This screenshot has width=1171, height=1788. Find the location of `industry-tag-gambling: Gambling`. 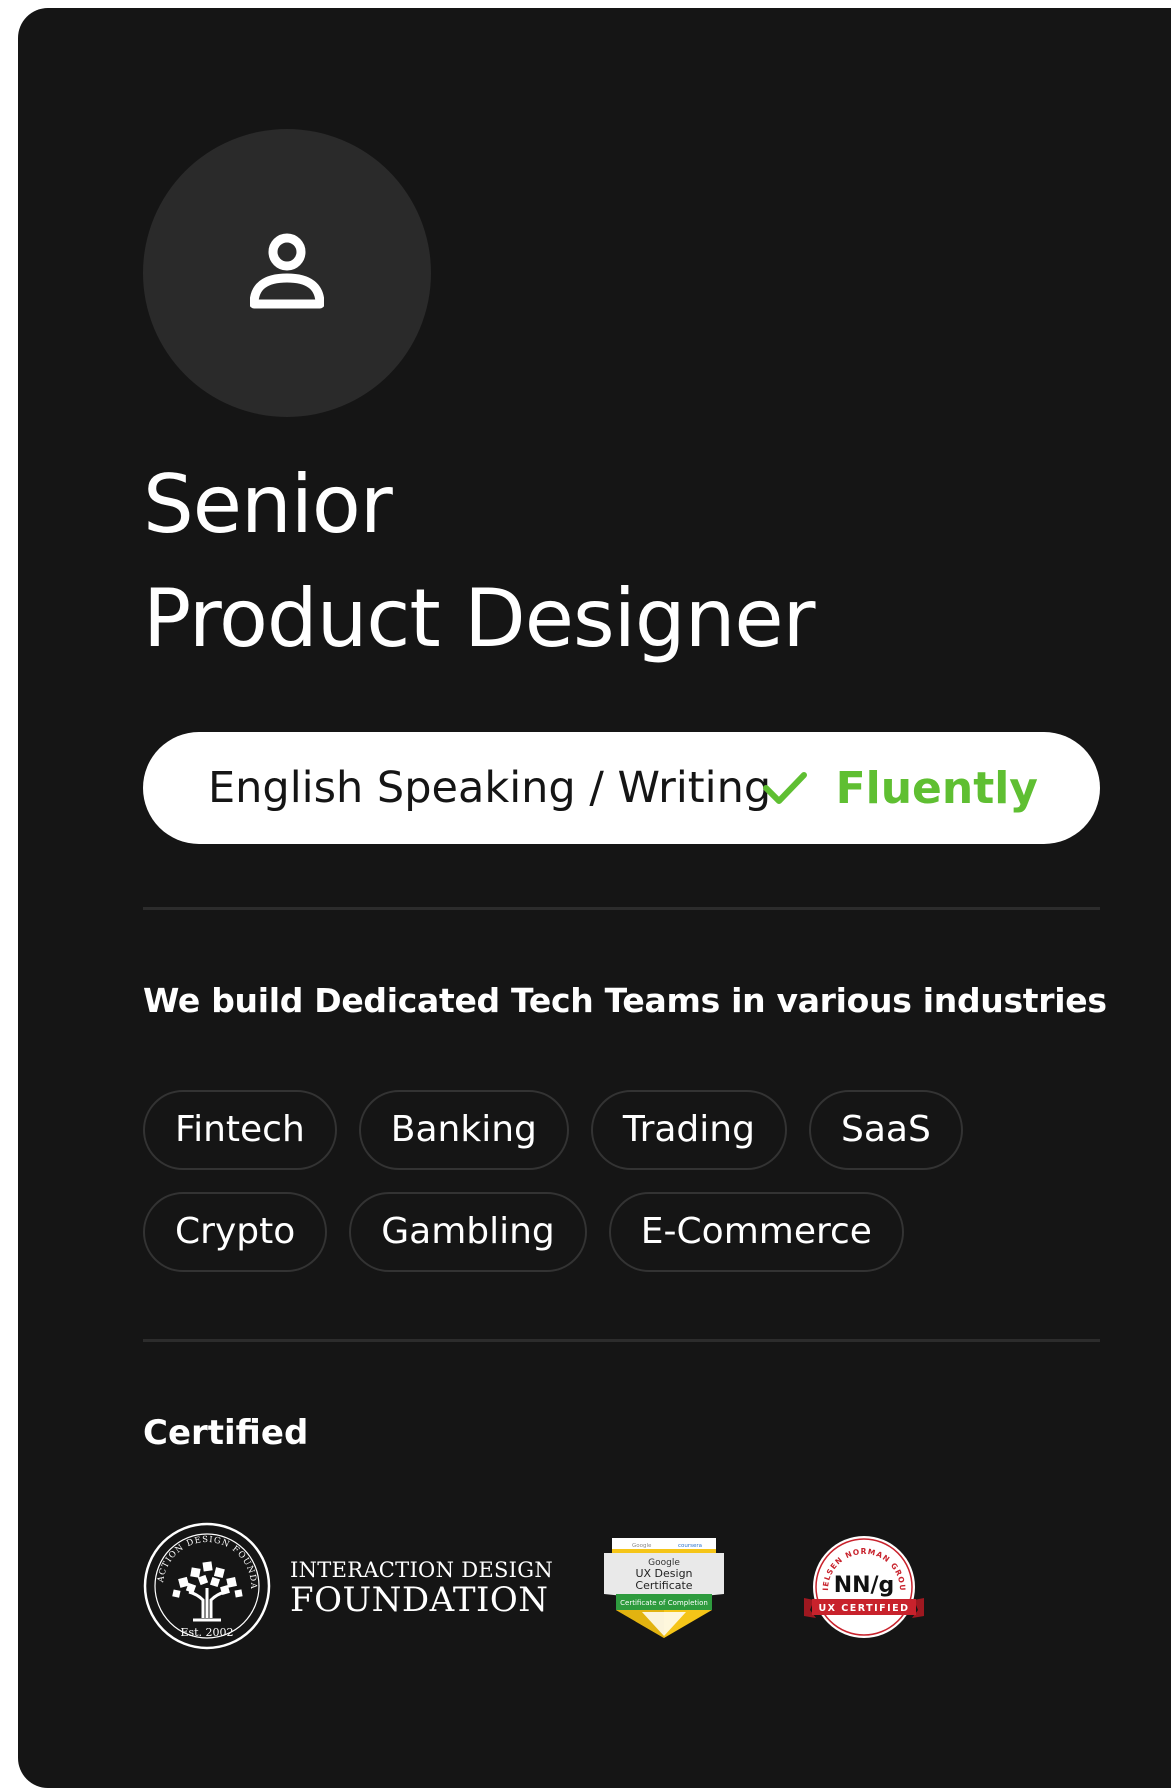

industry-tag-gambling: Gambling is located at coordinates (468, 1232).